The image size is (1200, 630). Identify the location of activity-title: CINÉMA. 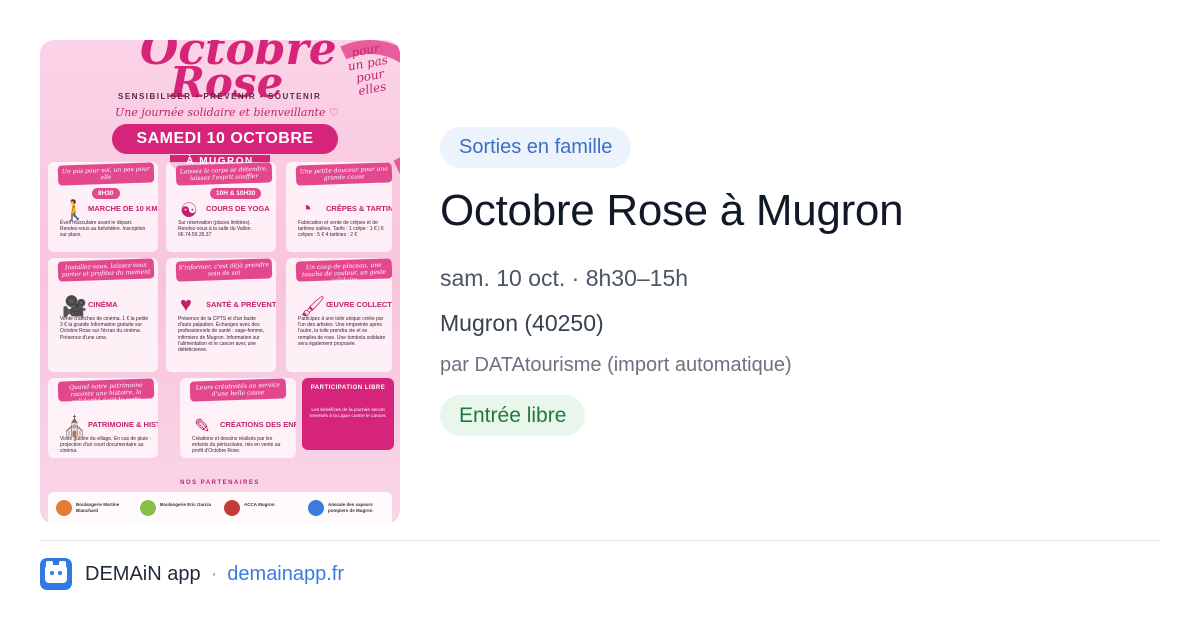
(103, 304).